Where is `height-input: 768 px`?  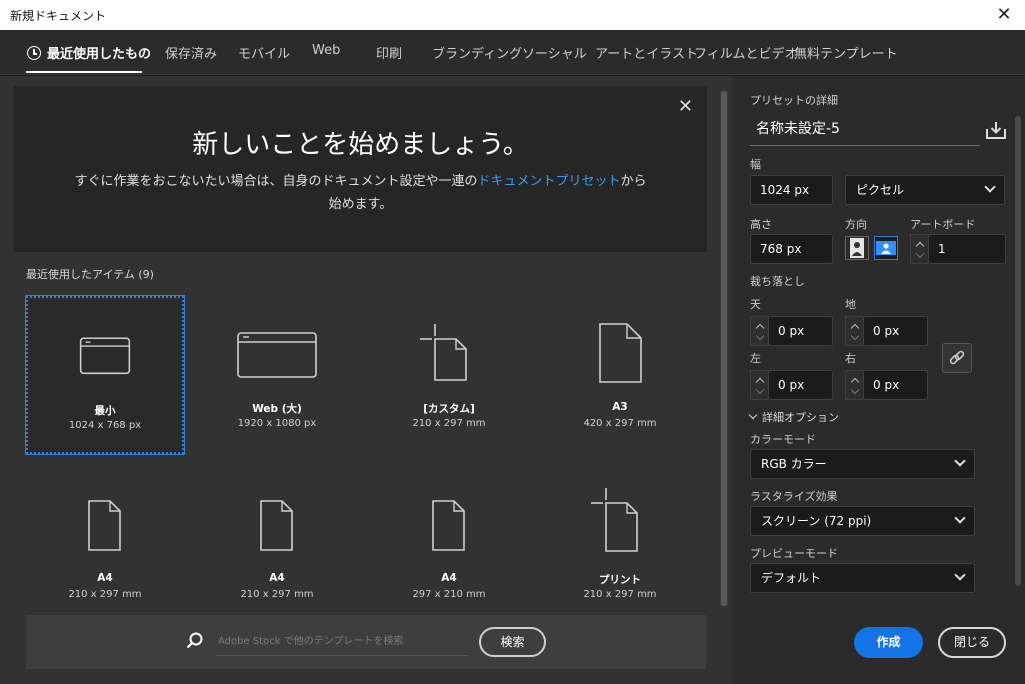 height-input: 768 px is located at coordinates (791, 249).